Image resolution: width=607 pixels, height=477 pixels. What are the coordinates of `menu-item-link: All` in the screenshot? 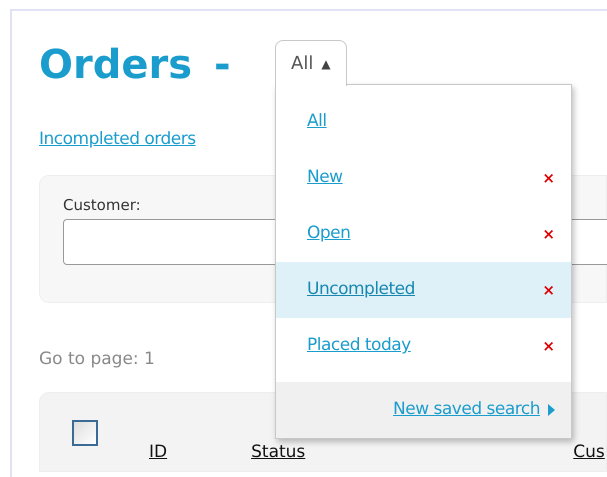 It's located at (317, 122).